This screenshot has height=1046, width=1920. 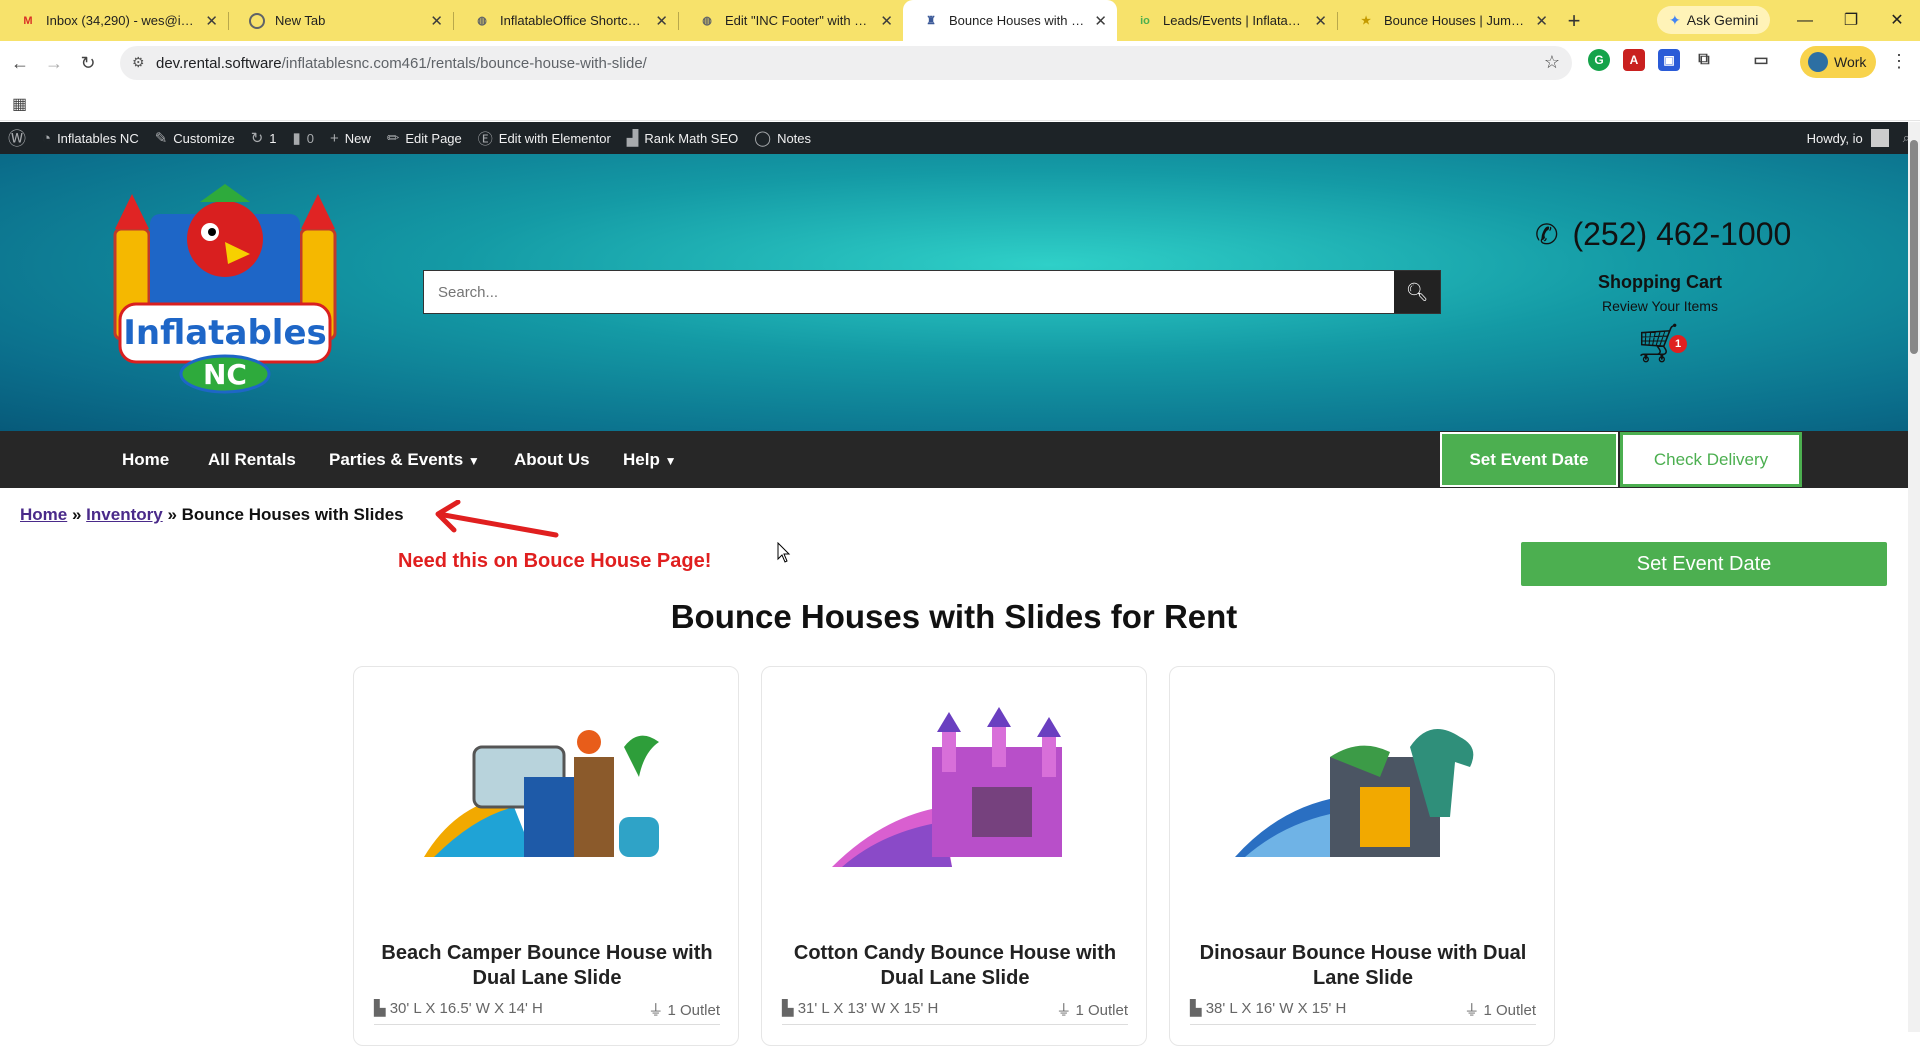 I want to click on restore-icon: ❐, so click(x=1851, y=20).